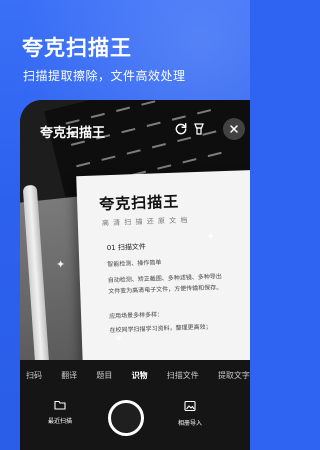 The width and height of the screenshot is (320, 450). What do you see at coordinates (60, 405) in the screenshot?
I see `folder-icon` at bounding box center [60, 405].